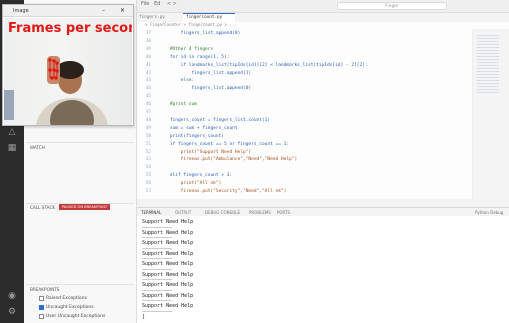 Image resolution: width=509 pixels, height=323 pixels. I want to click on command-center-search: Finger, so click(392, 6).